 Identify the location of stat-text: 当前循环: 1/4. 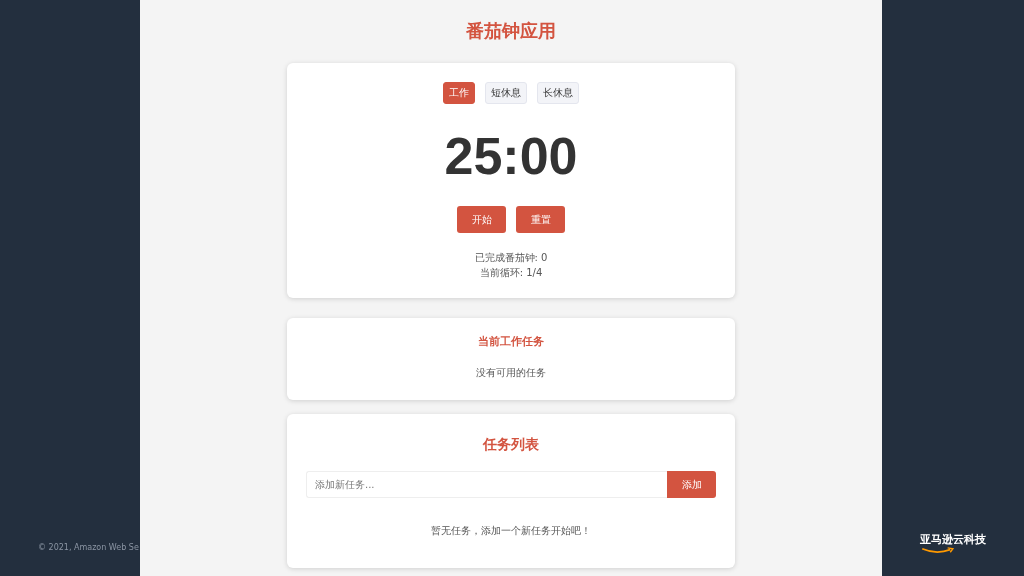
(511, 273).